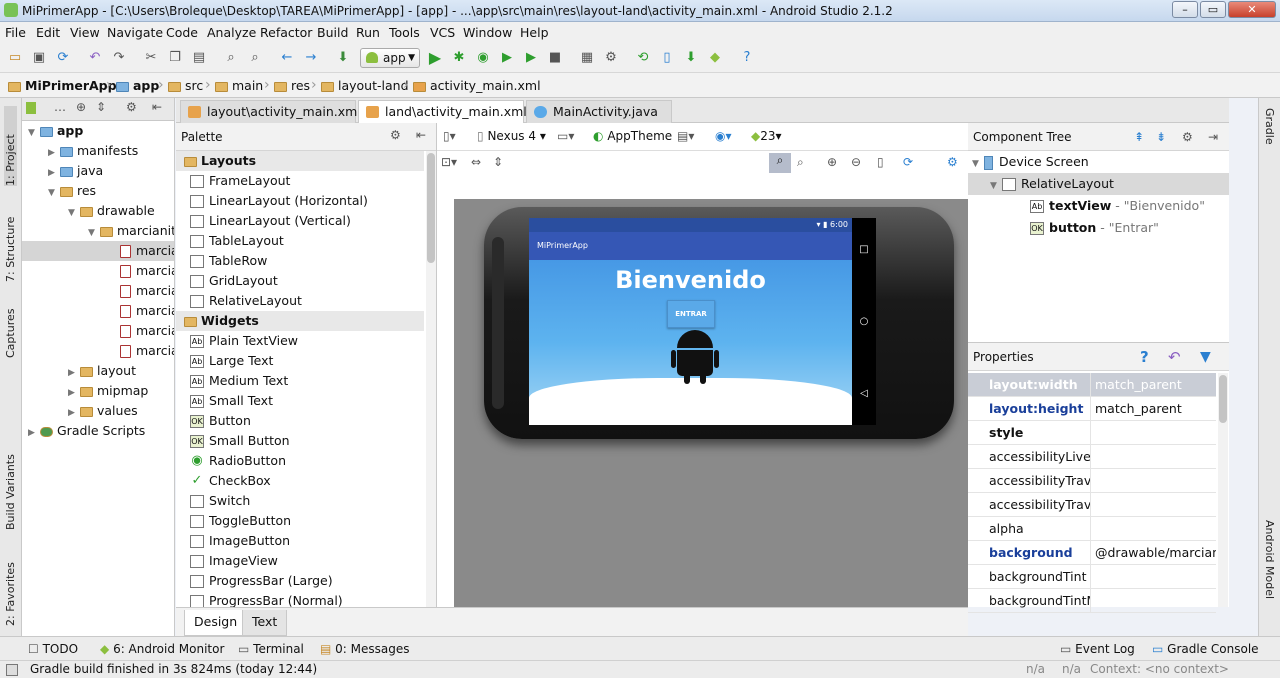  What do you see at coordinates (449, 162) in the screenshot?
I see `fit-screen-icon: ⊡▾` at bounding box center [449, 162].